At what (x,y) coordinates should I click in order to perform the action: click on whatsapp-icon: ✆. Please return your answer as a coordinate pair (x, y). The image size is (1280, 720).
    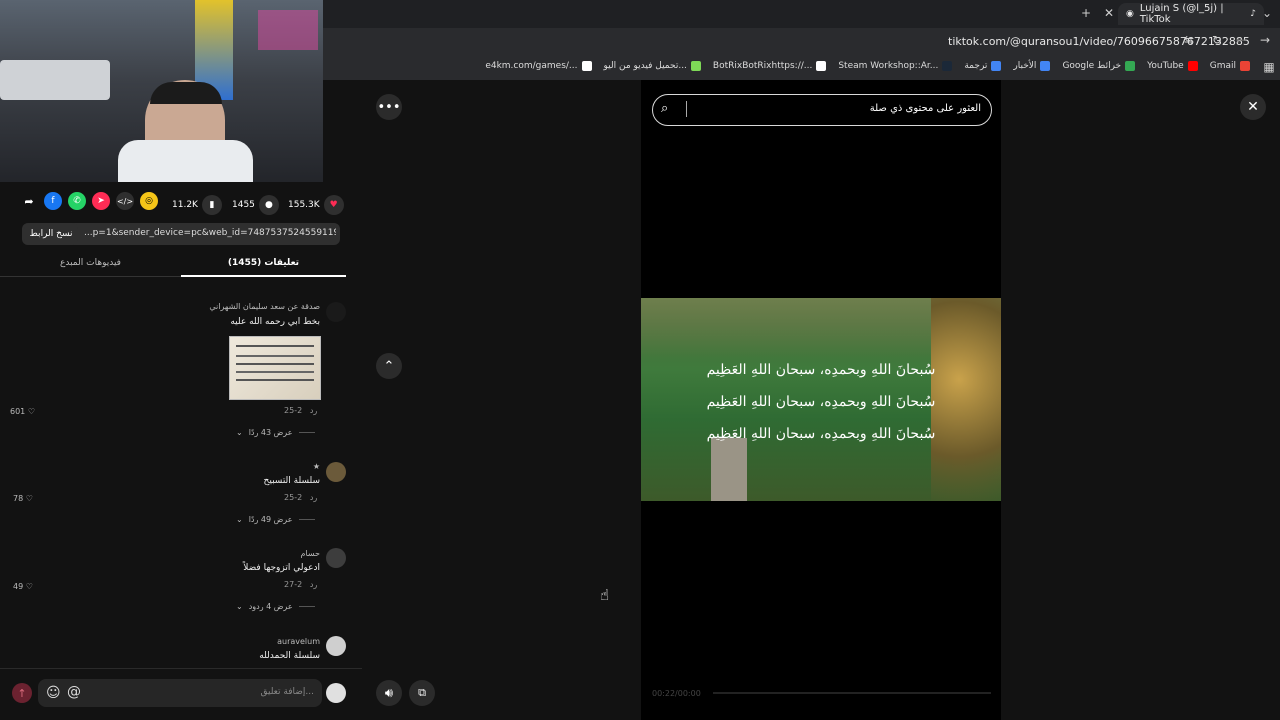
    Looking at the image, I should click on (77, 201).